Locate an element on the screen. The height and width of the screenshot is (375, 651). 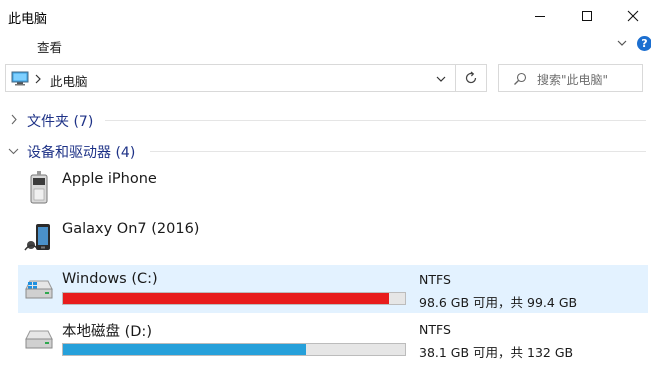
breadcrumb-separator-icon is located at coordinates (38, 79).